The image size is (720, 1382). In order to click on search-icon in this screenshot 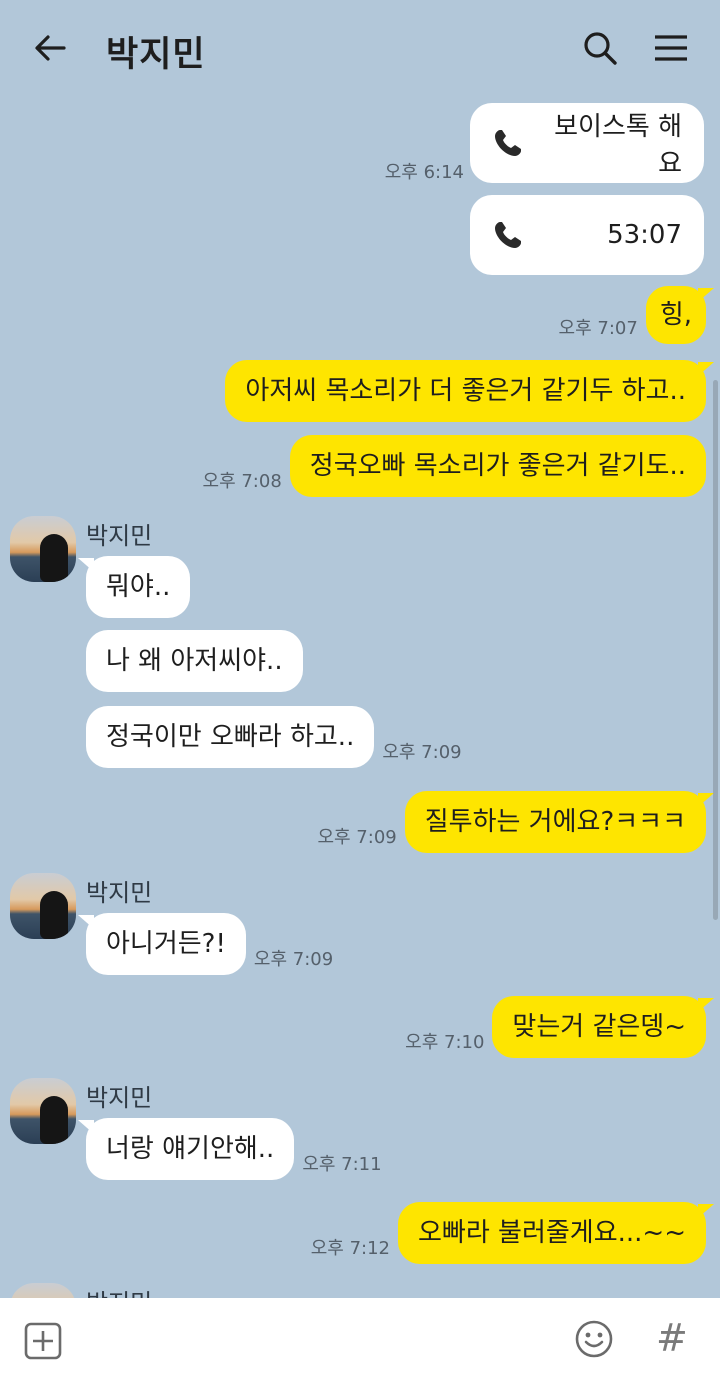, I will do `click(600, 48)`.